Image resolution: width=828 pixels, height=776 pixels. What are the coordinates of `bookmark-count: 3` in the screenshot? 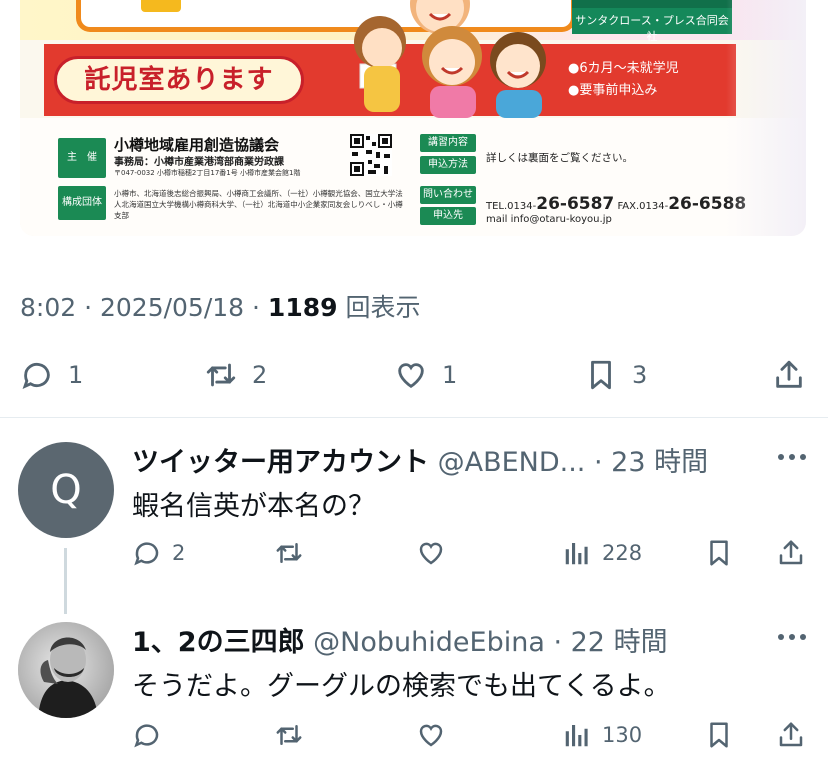 It's located at (640, 375).